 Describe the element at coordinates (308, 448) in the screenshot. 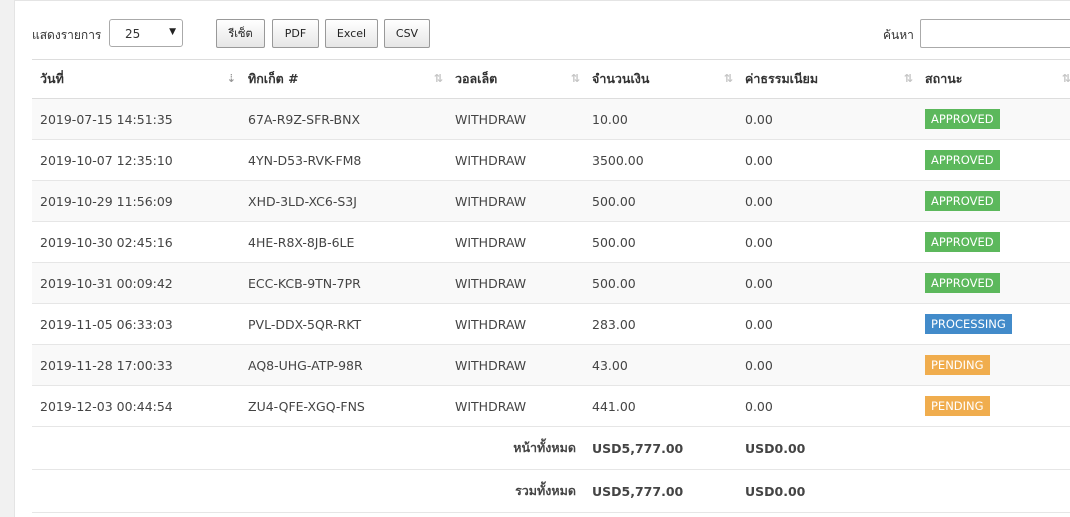

I see `total-label: หน้าทั้งหมด` at that location.